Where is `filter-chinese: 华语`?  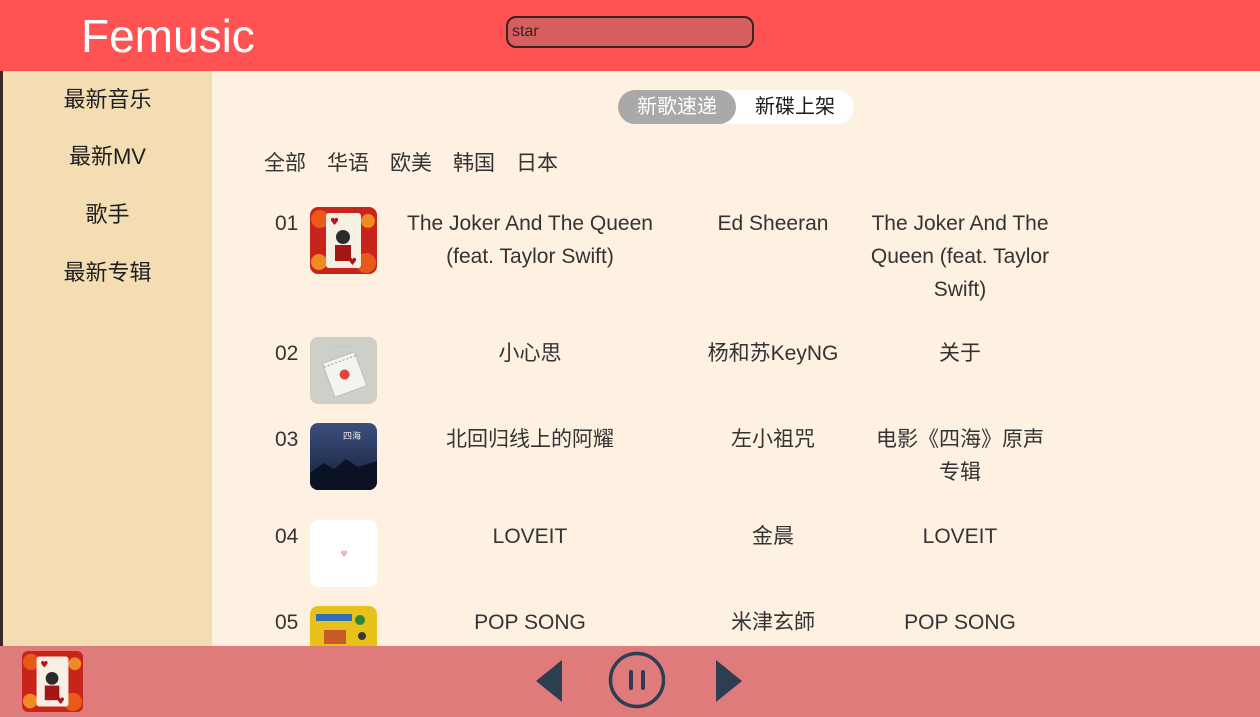 filter-chinese: 华语 is located at coordinates (348, 164).